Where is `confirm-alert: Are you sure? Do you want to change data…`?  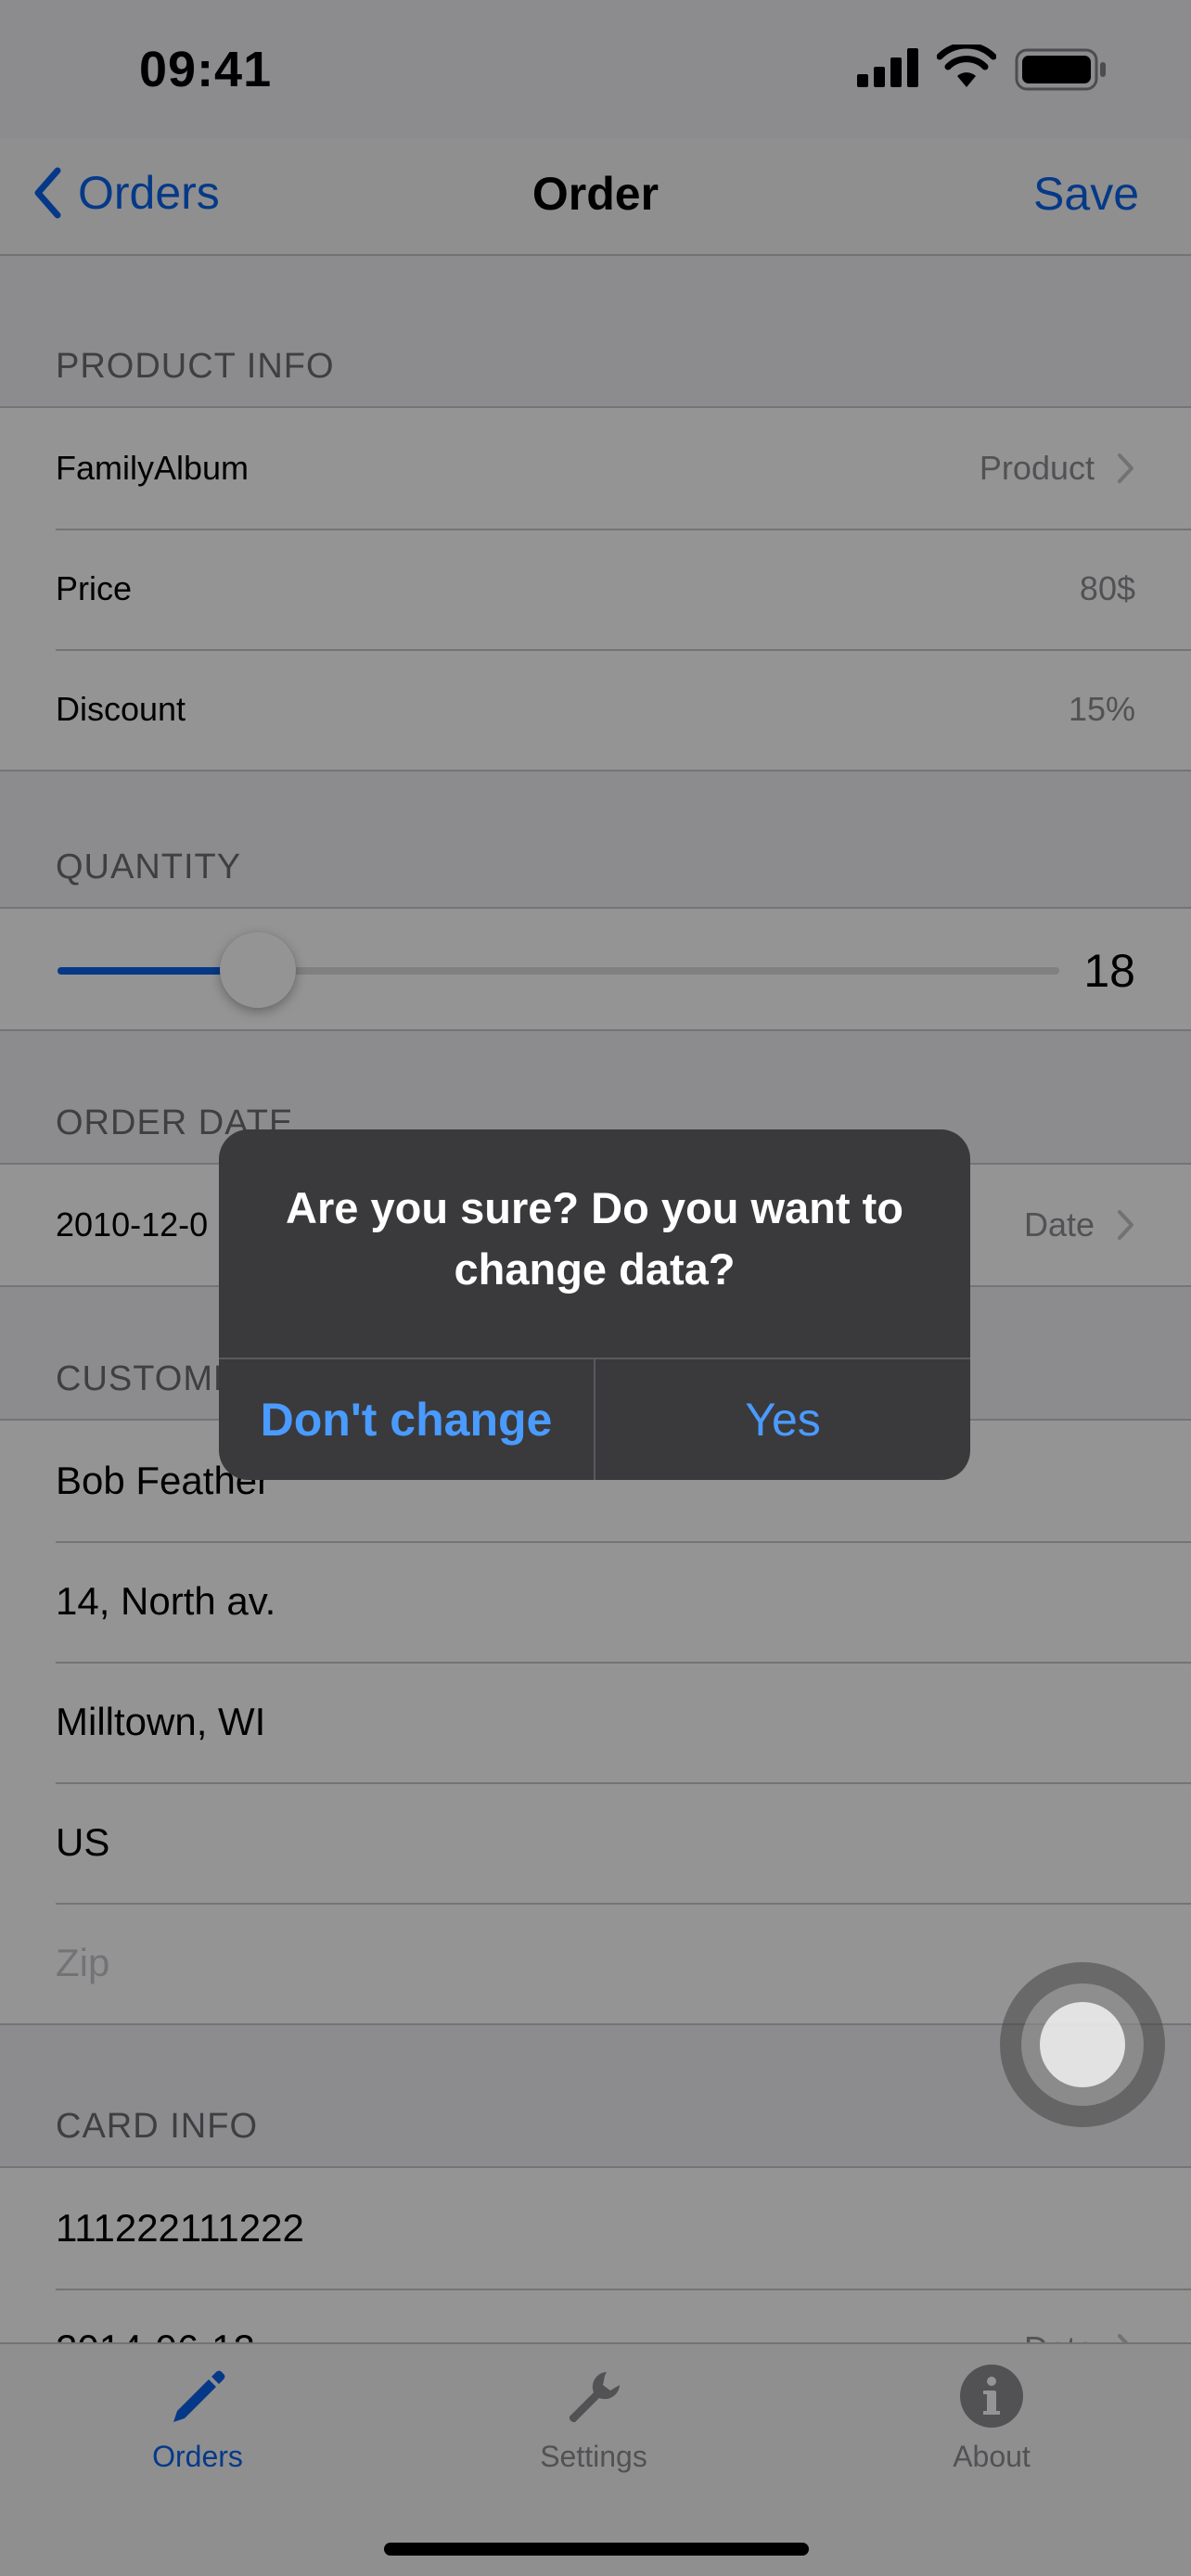
confirm-alert: Are you sure? Do you want to change data… is located at coordinates (594, 1304).